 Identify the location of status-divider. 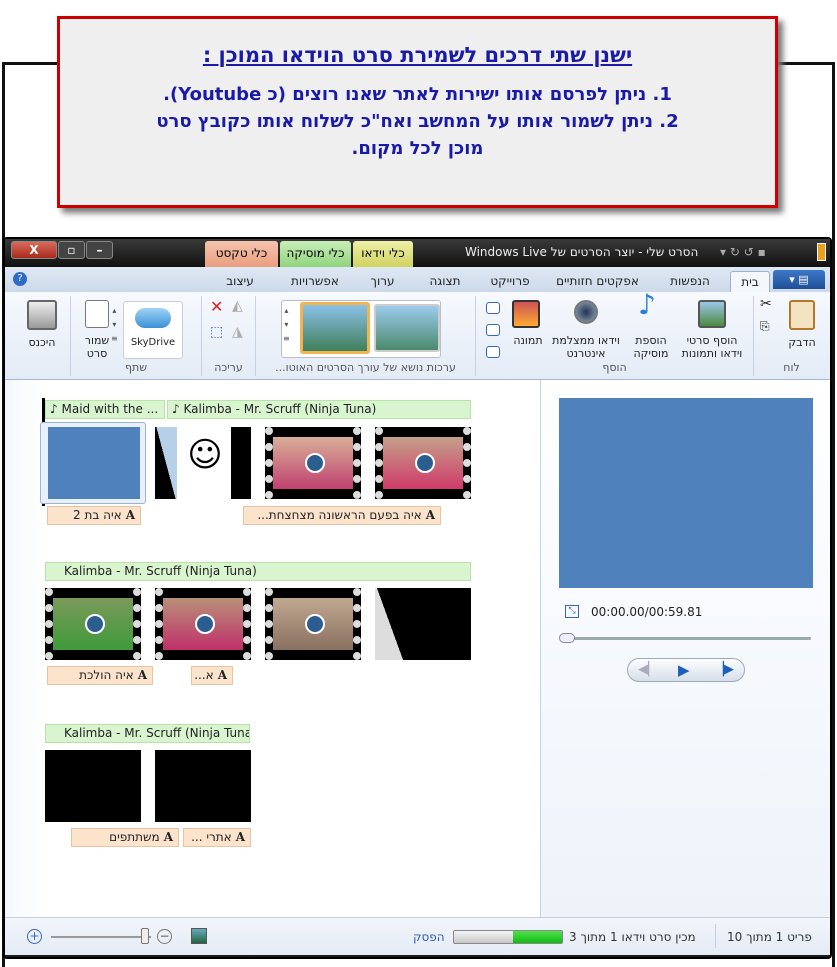
(715, 936).